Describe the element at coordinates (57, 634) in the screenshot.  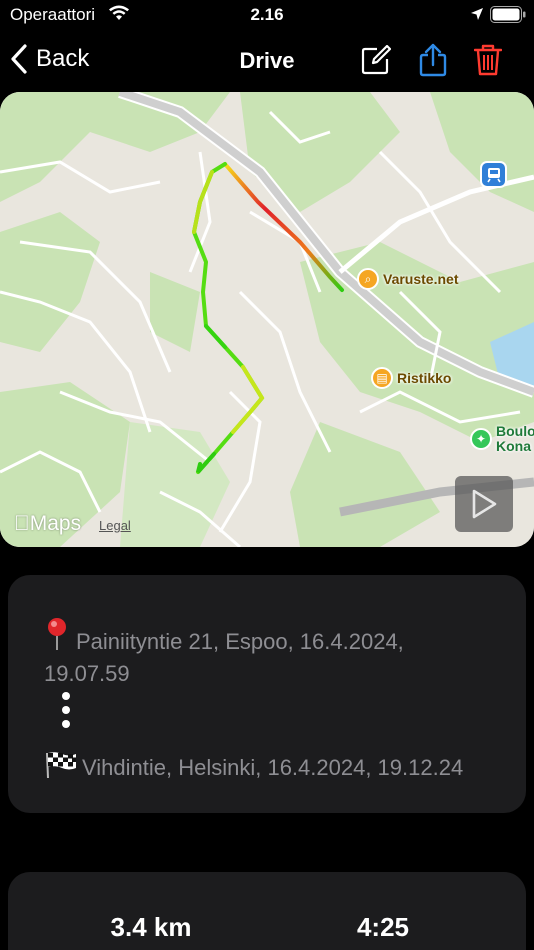
I see `pushpin-icon` at that location.